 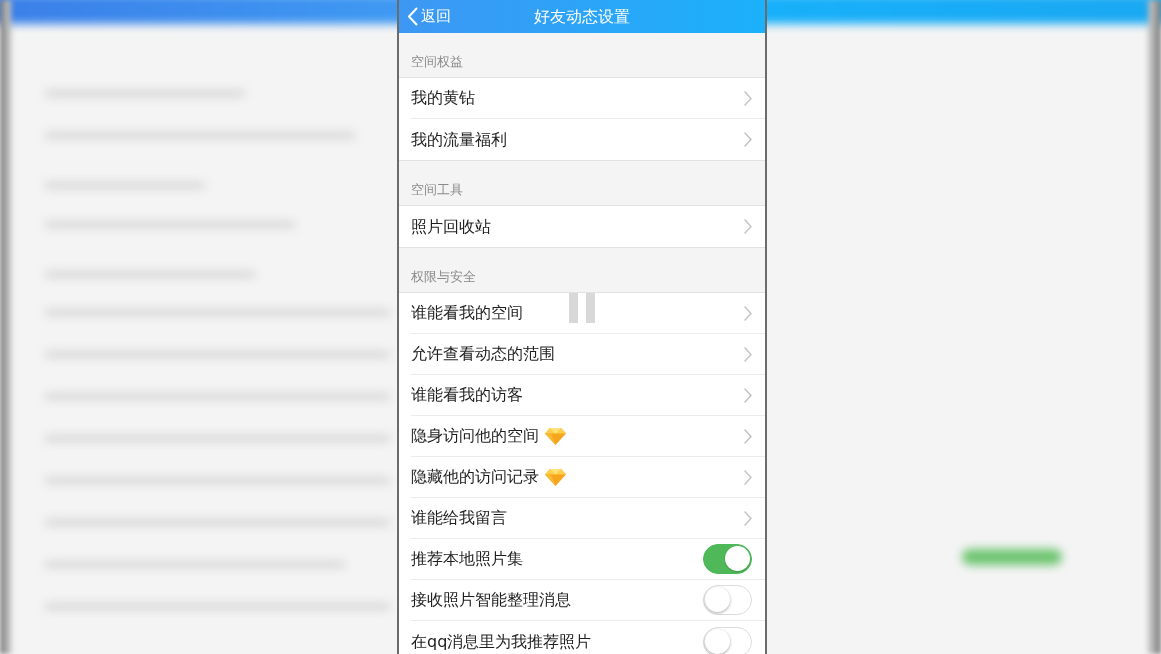 I want to click on section-header: 权限与安全, so click(x=443, y=276).